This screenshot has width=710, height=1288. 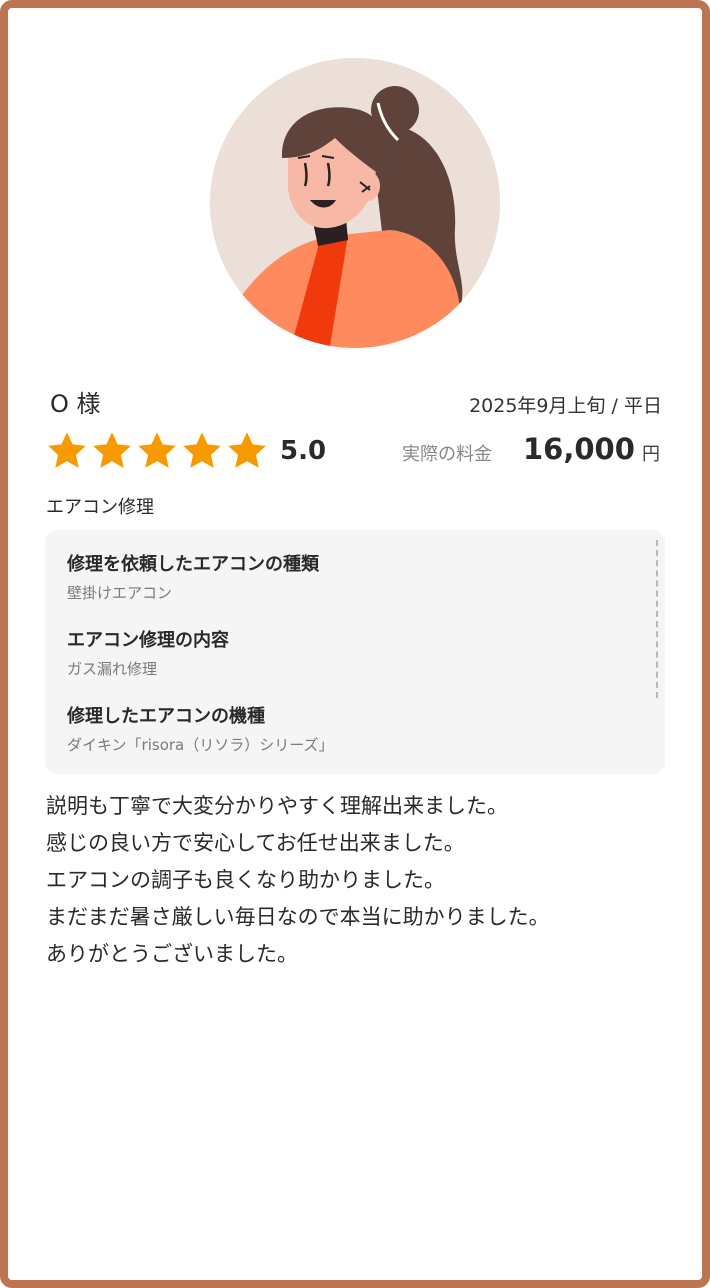 What do you see at coordinates (565, 406) in the screenshot?
I see `review-date: 2025年9月上旬 / 平日` at bounding box center [565, 406].